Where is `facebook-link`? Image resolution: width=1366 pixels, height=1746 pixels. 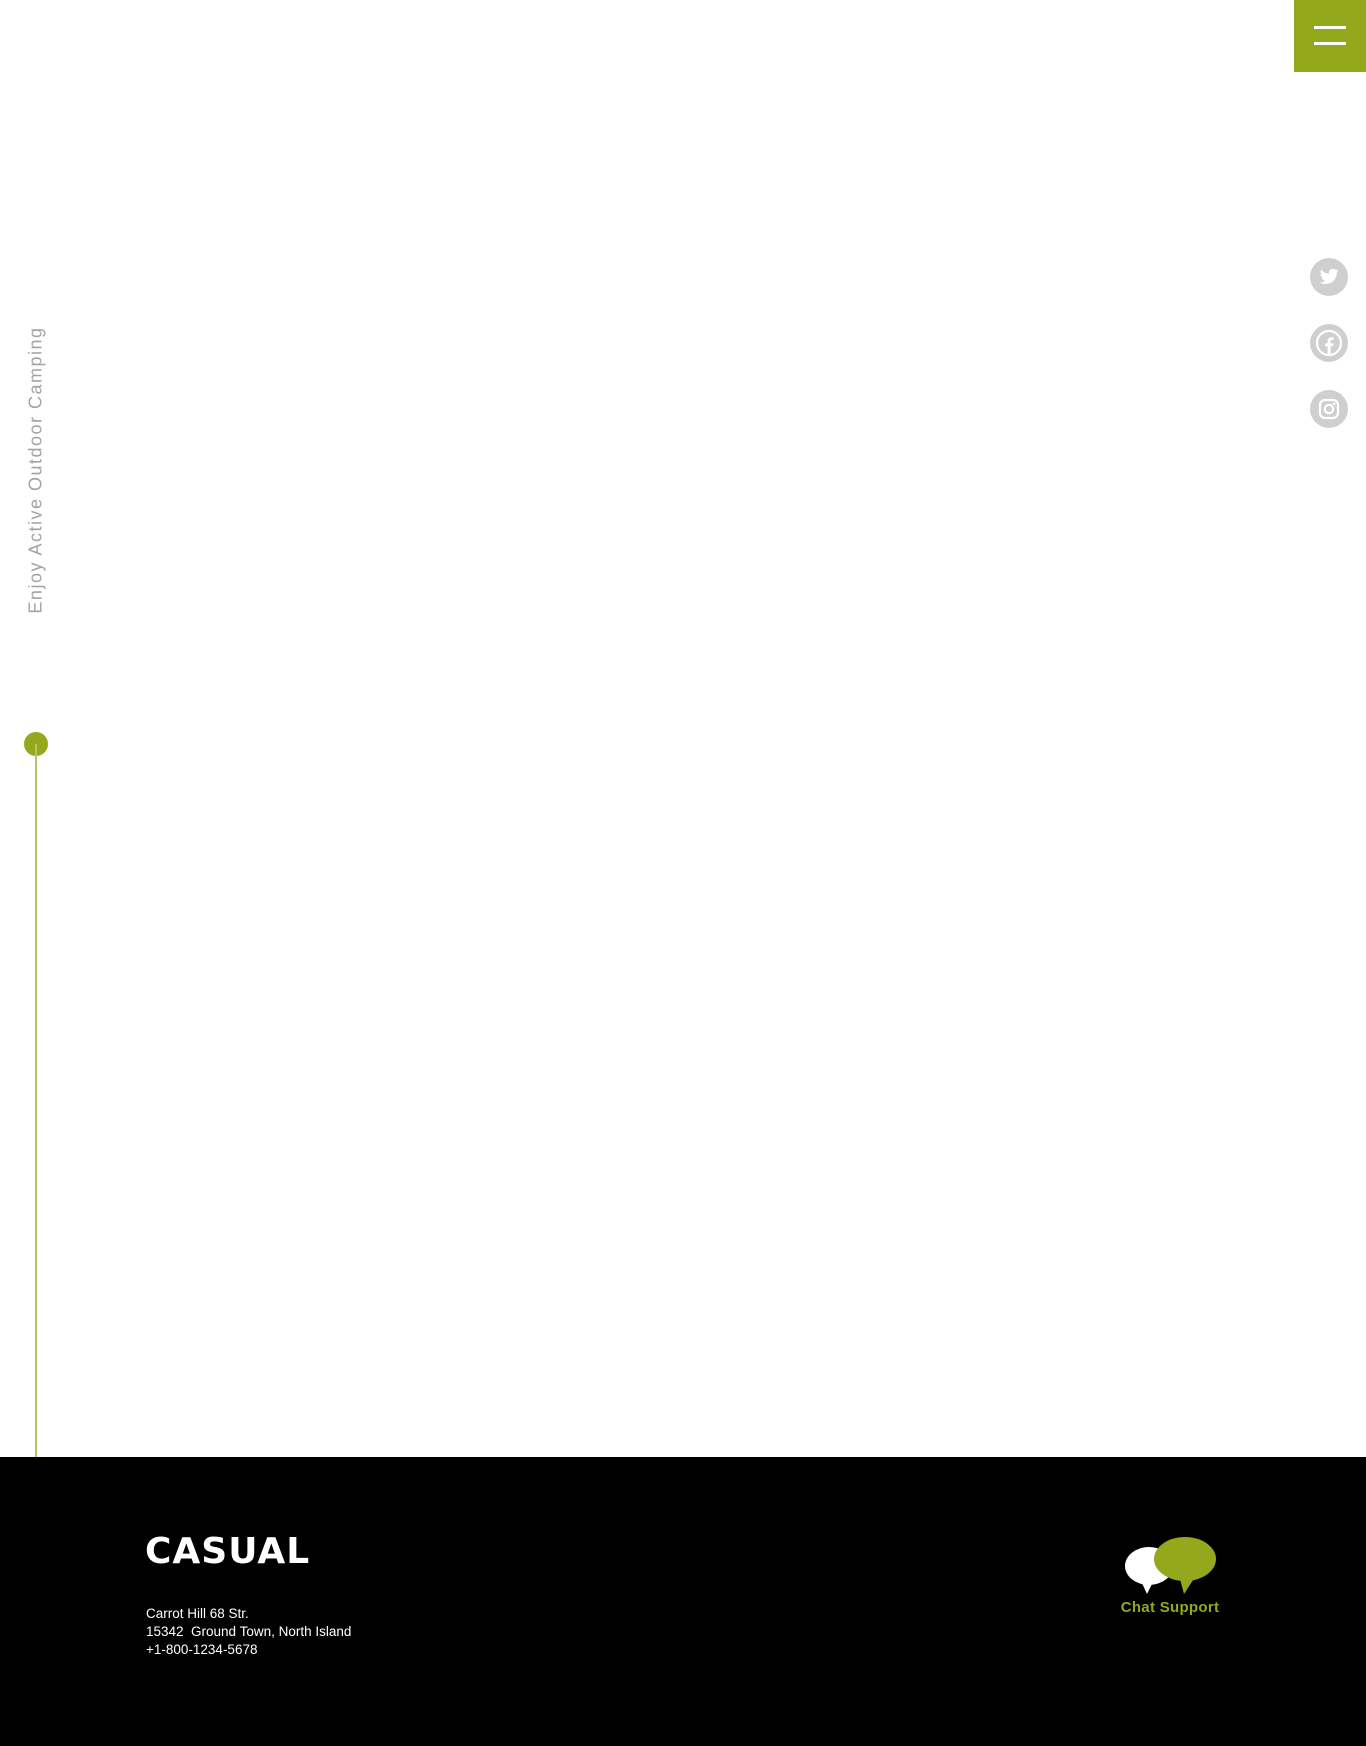 facebook-link is located at coordinates (1329, 343).